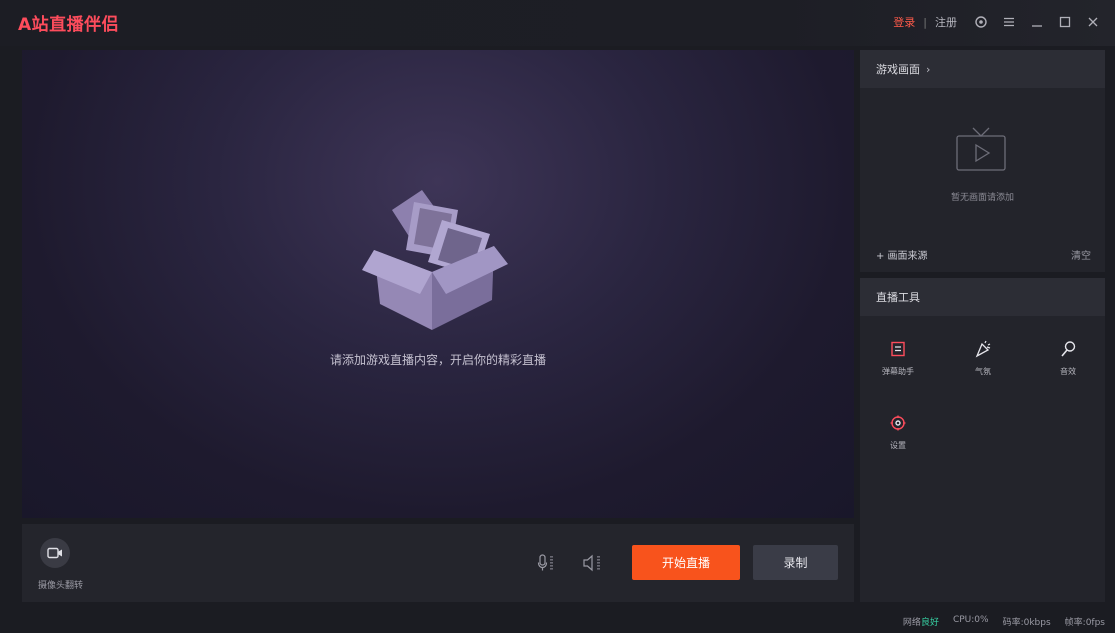 The height and width of the screenshot is (633, 1115). I want to click on app-logo: A站直播伴侣, so click(69, 25).